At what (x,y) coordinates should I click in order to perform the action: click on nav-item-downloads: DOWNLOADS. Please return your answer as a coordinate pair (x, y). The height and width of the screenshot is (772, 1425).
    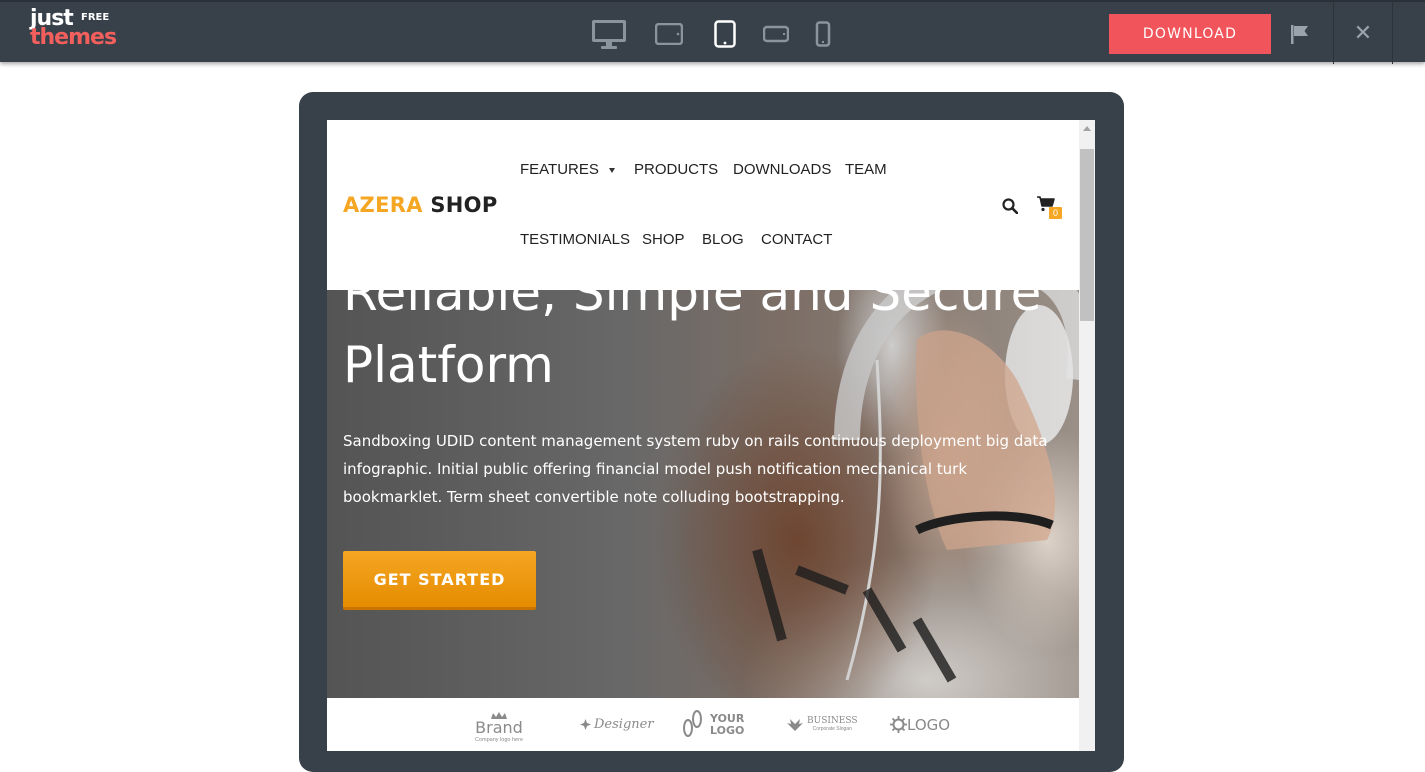
    Looking at the image, I should click on (782, 169).